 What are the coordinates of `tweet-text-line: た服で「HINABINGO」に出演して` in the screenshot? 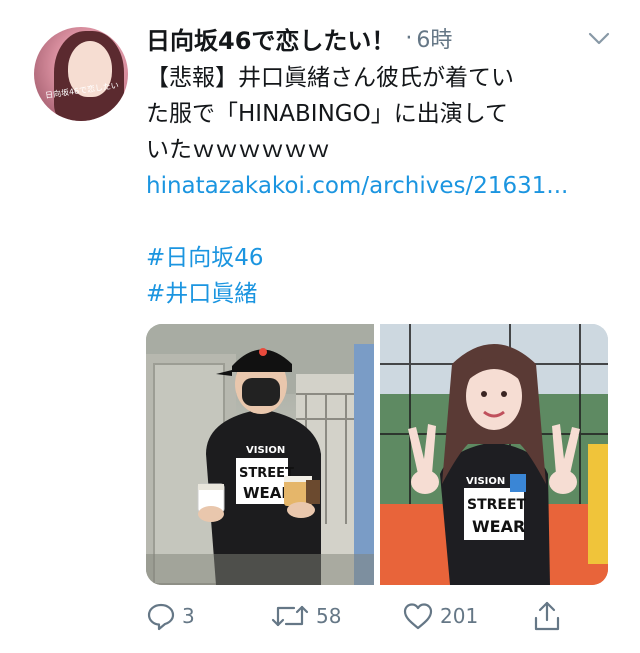 It's located at (327, 114).